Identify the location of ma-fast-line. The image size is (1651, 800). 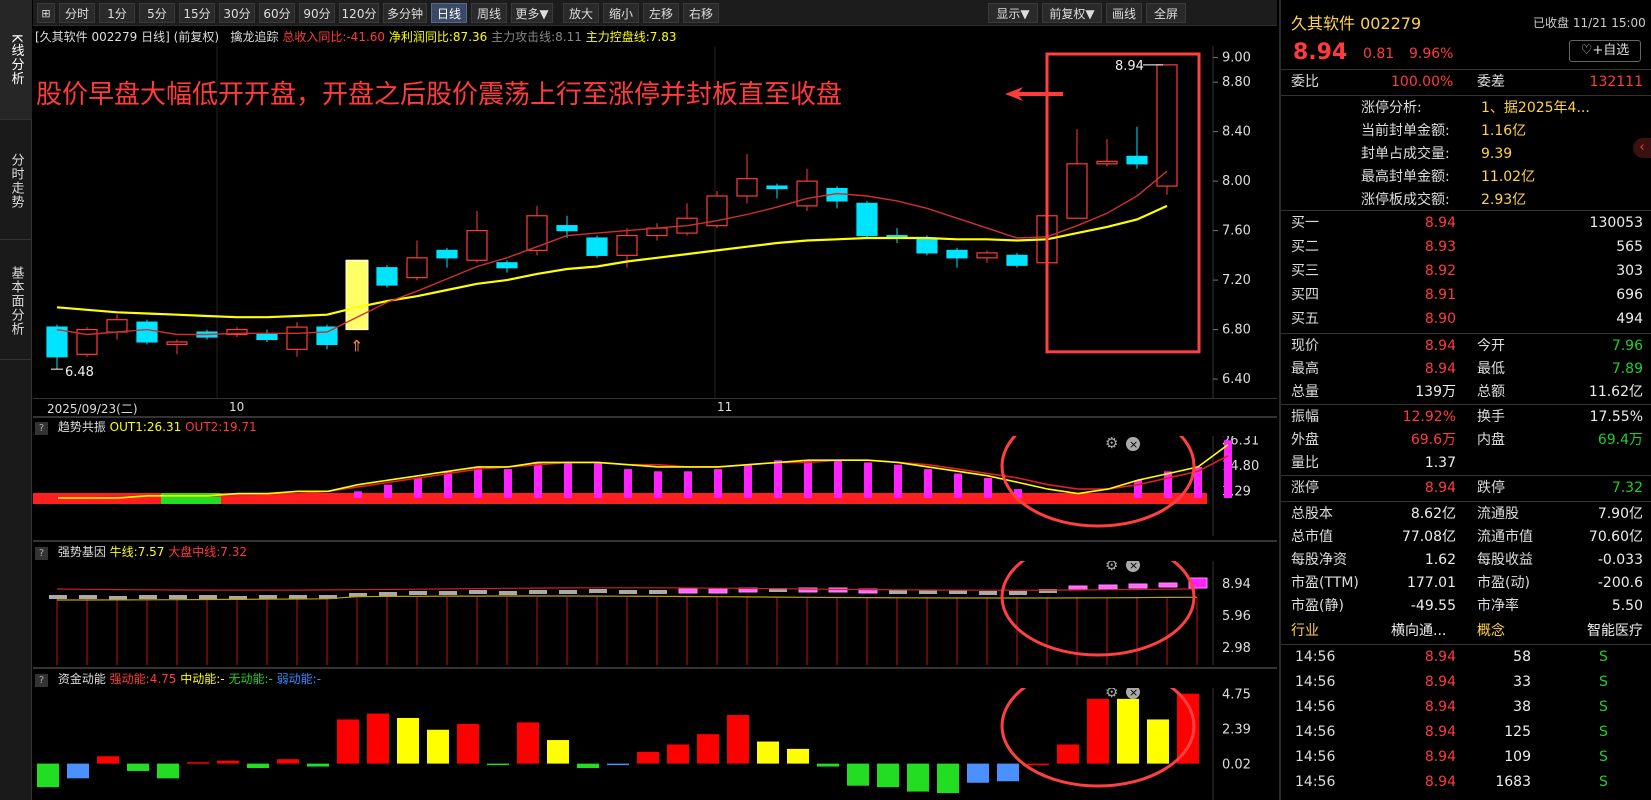
(612, 253).